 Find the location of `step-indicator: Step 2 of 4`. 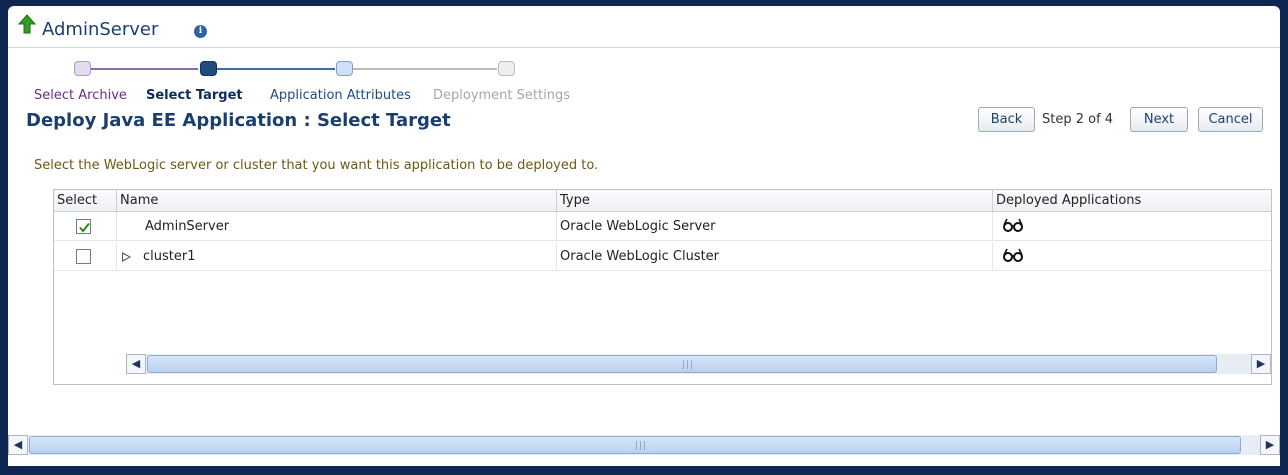

step-indicator: Step 2 of 4 is located at coordinates (1078, 119).